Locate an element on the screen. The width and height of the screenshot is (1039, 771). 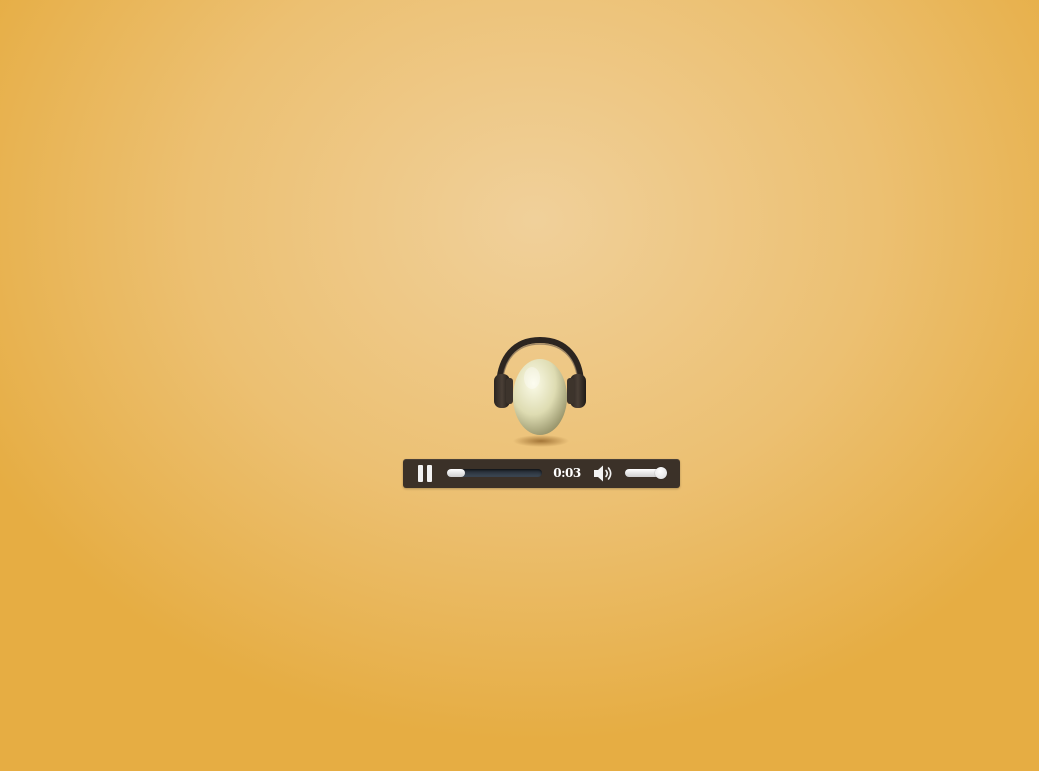
pause-icon is located at coordinates (420, 473).